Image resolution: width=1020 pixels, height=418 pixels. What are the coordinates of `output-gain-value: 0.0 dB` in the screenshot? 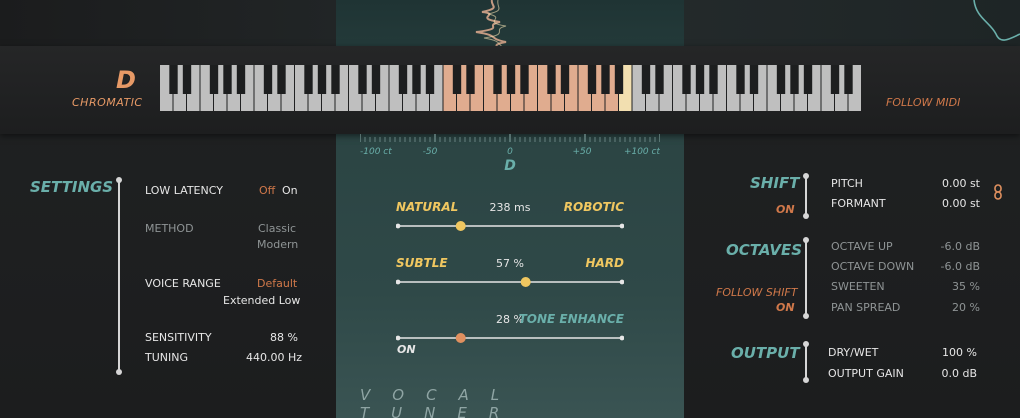 It's located at (947, 373).